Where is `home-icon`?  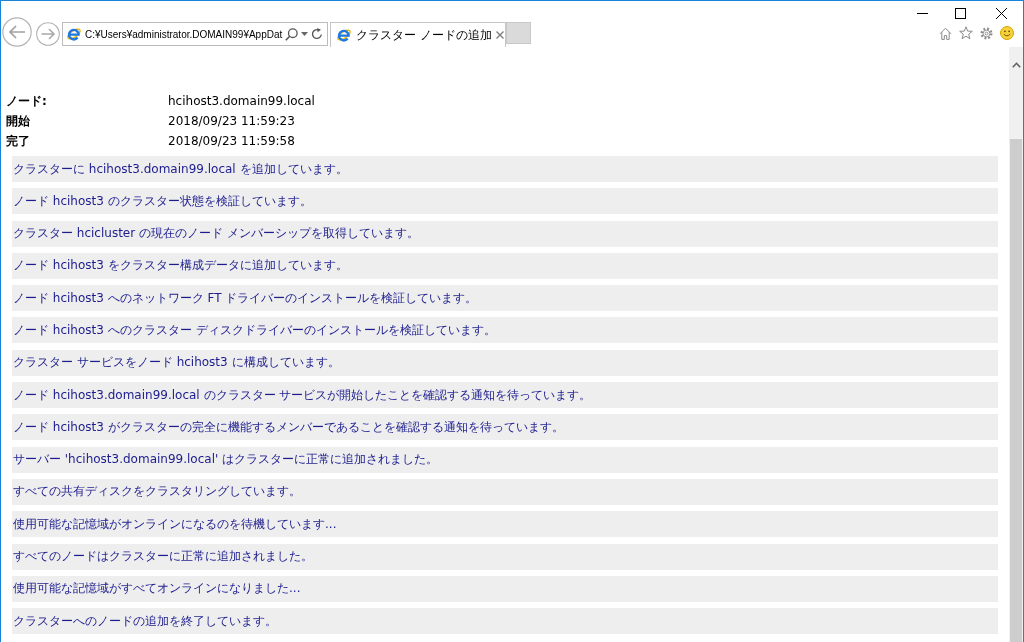
home-icon is located at coordinates (945, 33).